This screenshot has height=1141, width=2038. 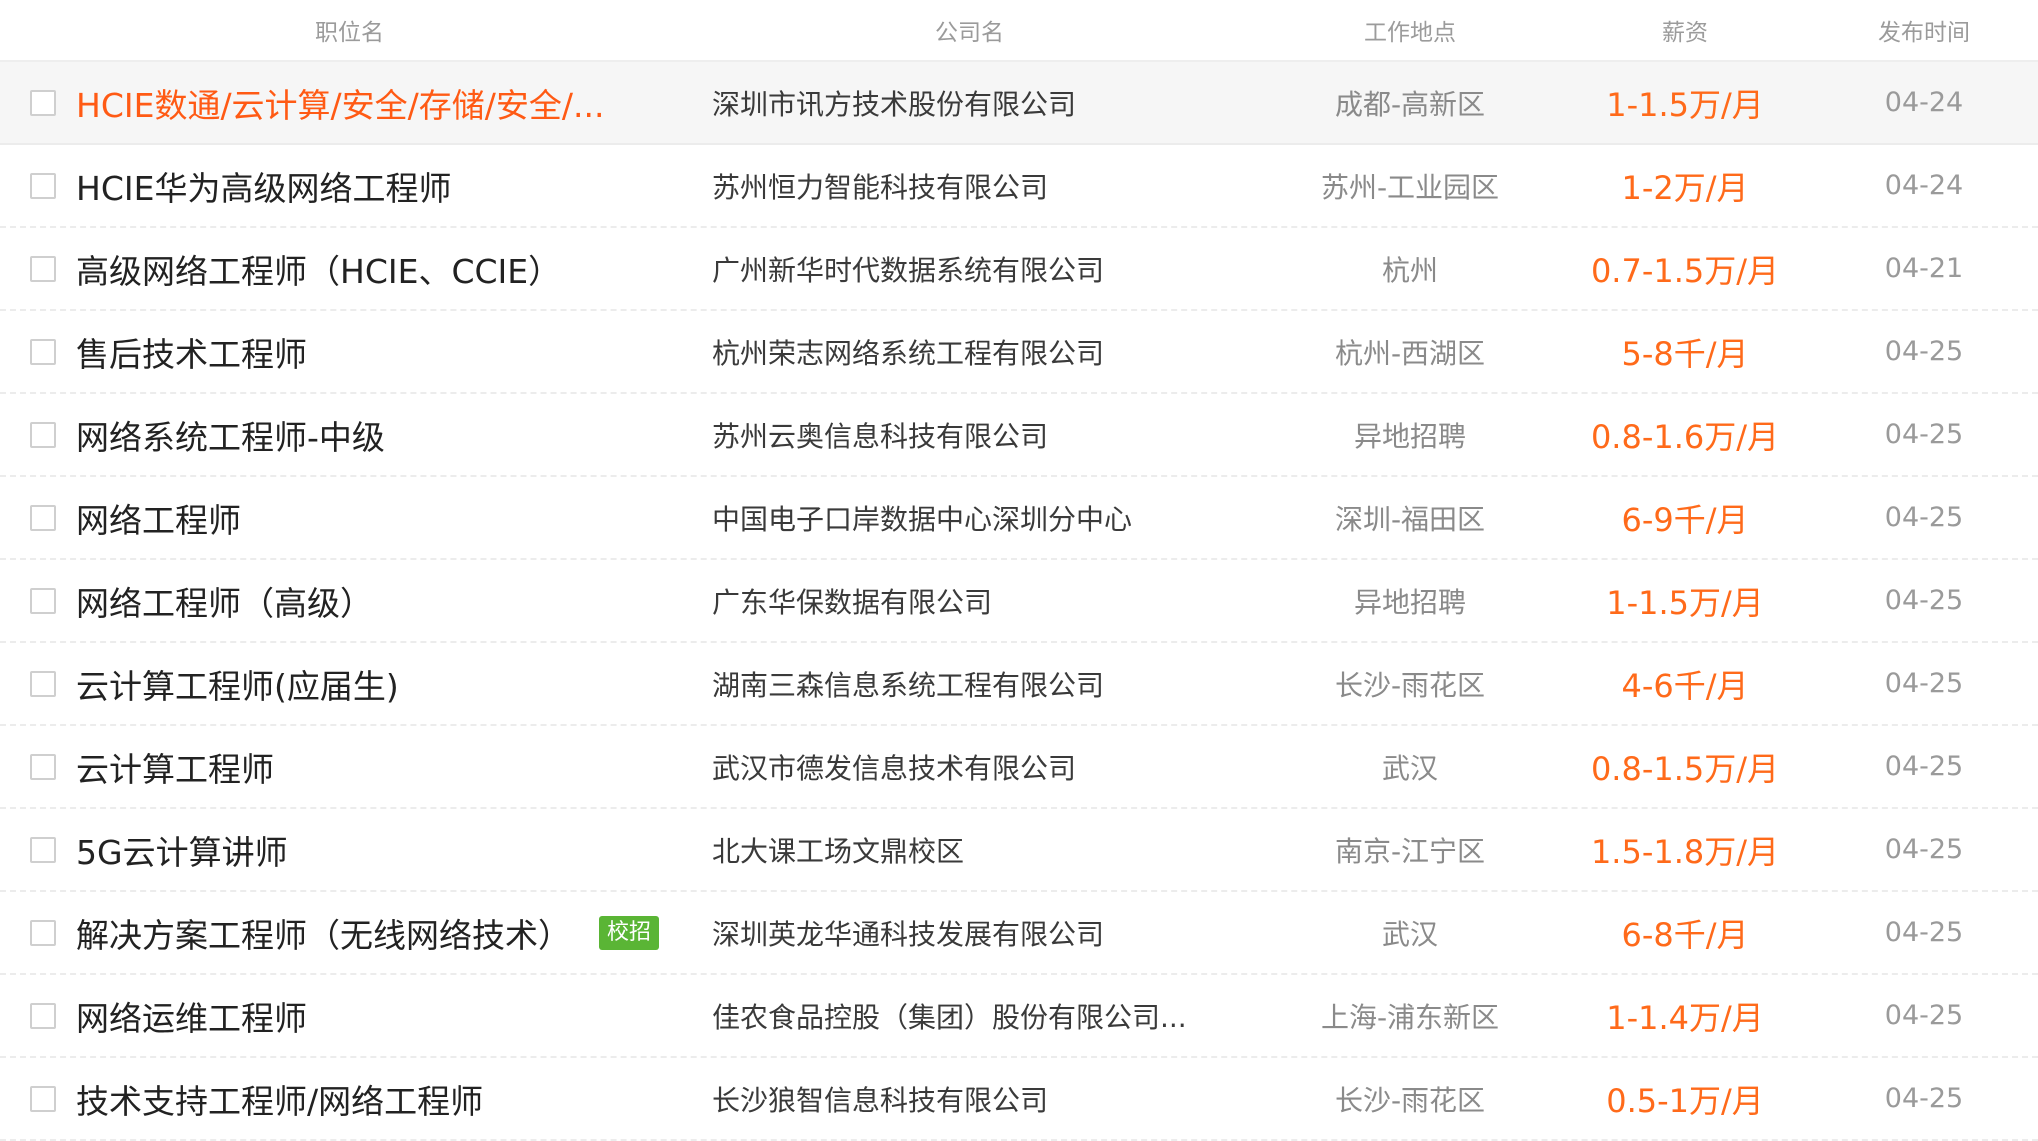 What do you see at coordinates (279, 1099) in the screenshot?
I see `job-title-link: 技术支持工程师/网络工程师` at bounding box center [279, 1099].